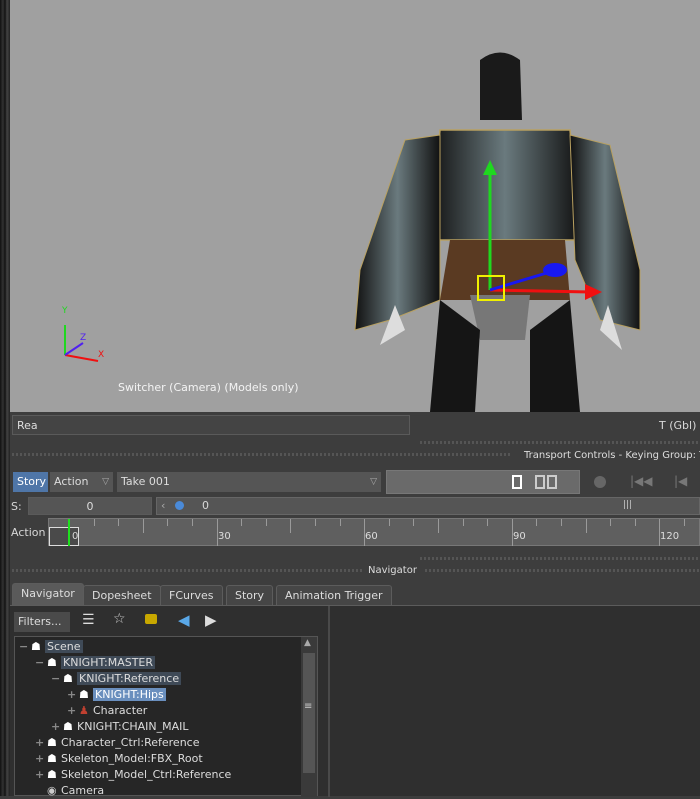 The width and height of the screenshot is (700, 799). What do you see at coordinates (88, 620) in the screenshot?
I see `list-view-icon: ☰` at bounding box center [88, 620].